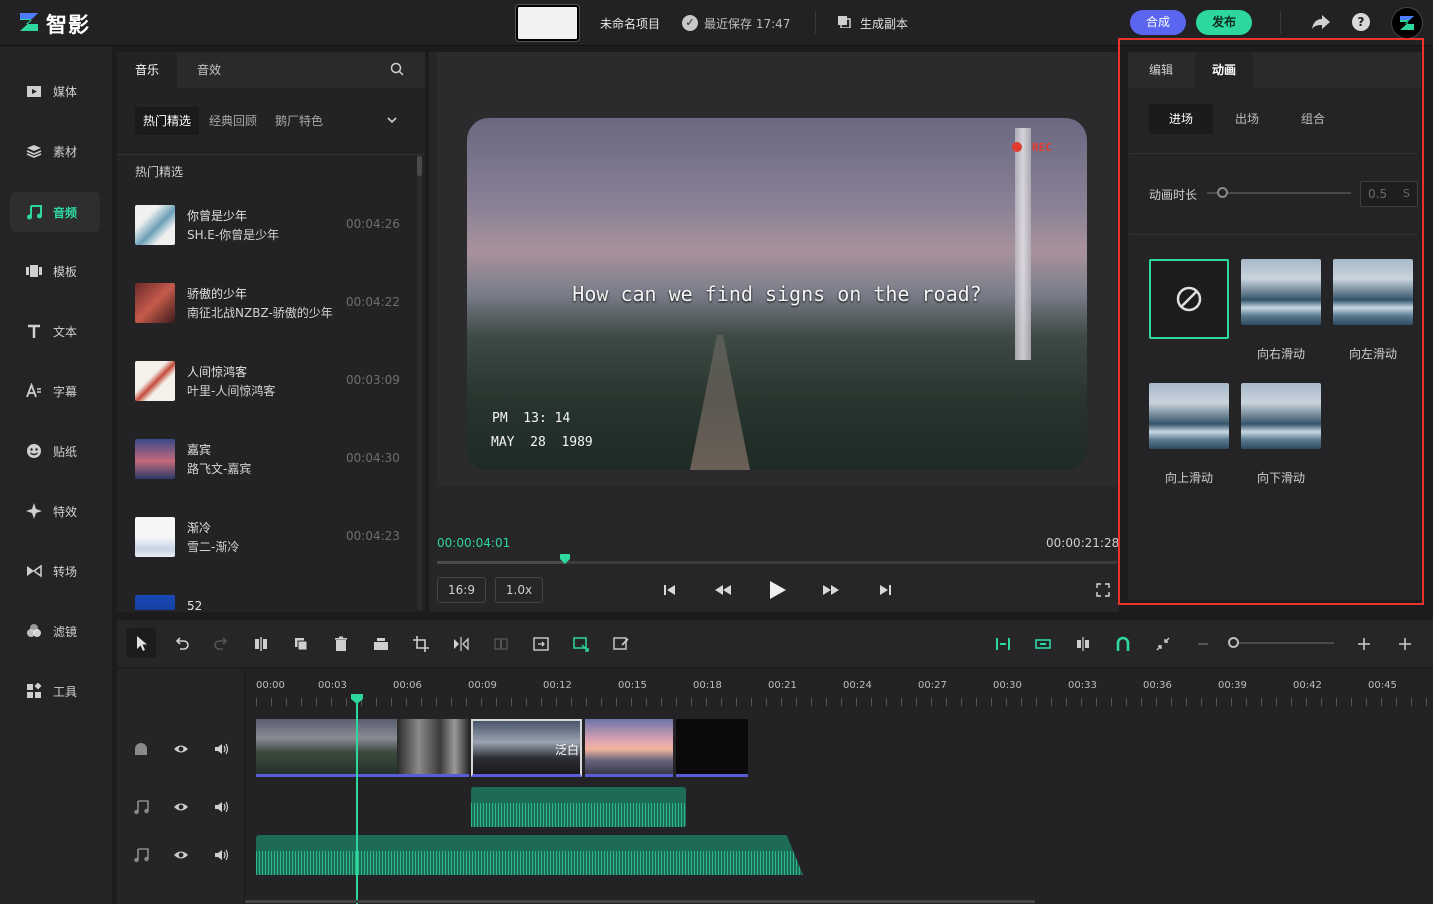 The height and width of the screenshot is (904, 1433). What do you see at coordinates (1407, 23) in the screenshot?
I see `avatar` at bounding box center [1407, 23].